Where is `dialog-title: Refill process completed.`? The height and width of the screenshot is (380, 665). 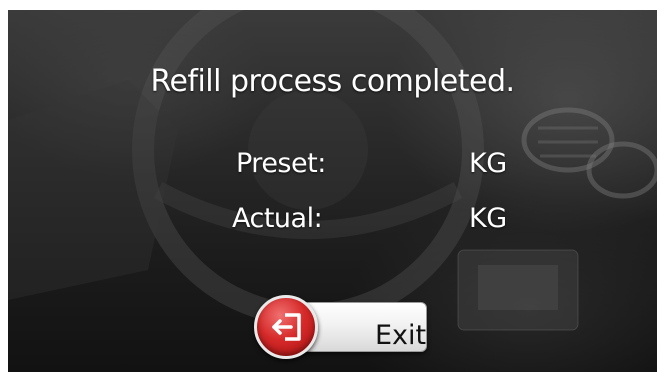
dialog-title: Refill process completed. is located at coordinates (332, 81).